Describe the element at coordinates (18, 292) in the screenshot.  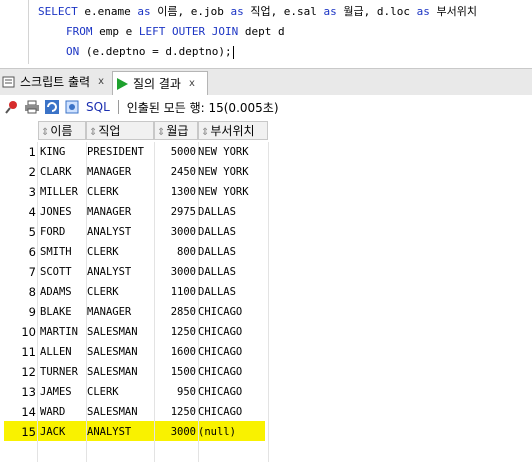
I see `row-number: 8` at that location.